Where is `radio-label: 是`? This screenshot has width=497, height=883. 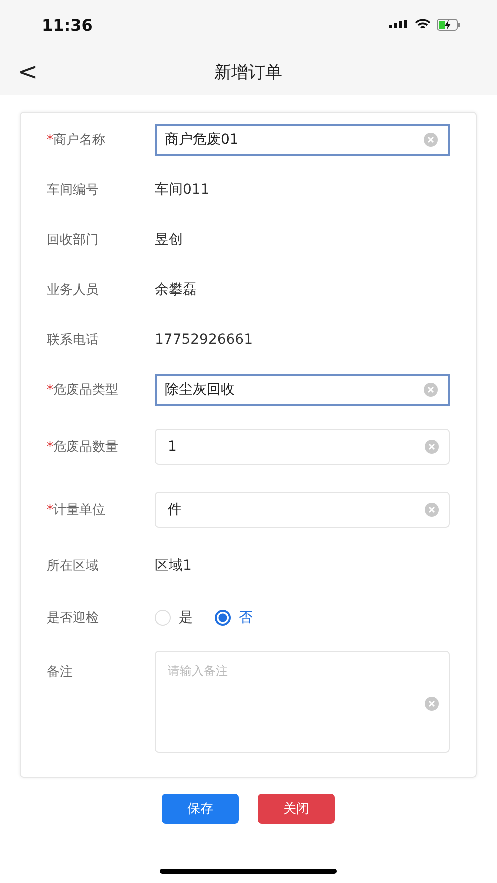
radio-label: 是 is located at coordinates (186, 618).